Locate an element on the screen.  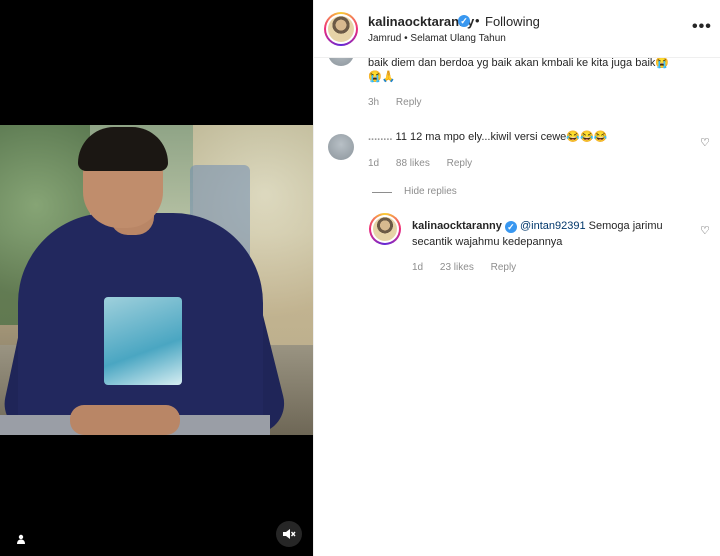
photo-subject-hands is located at coordinates (125, 420).